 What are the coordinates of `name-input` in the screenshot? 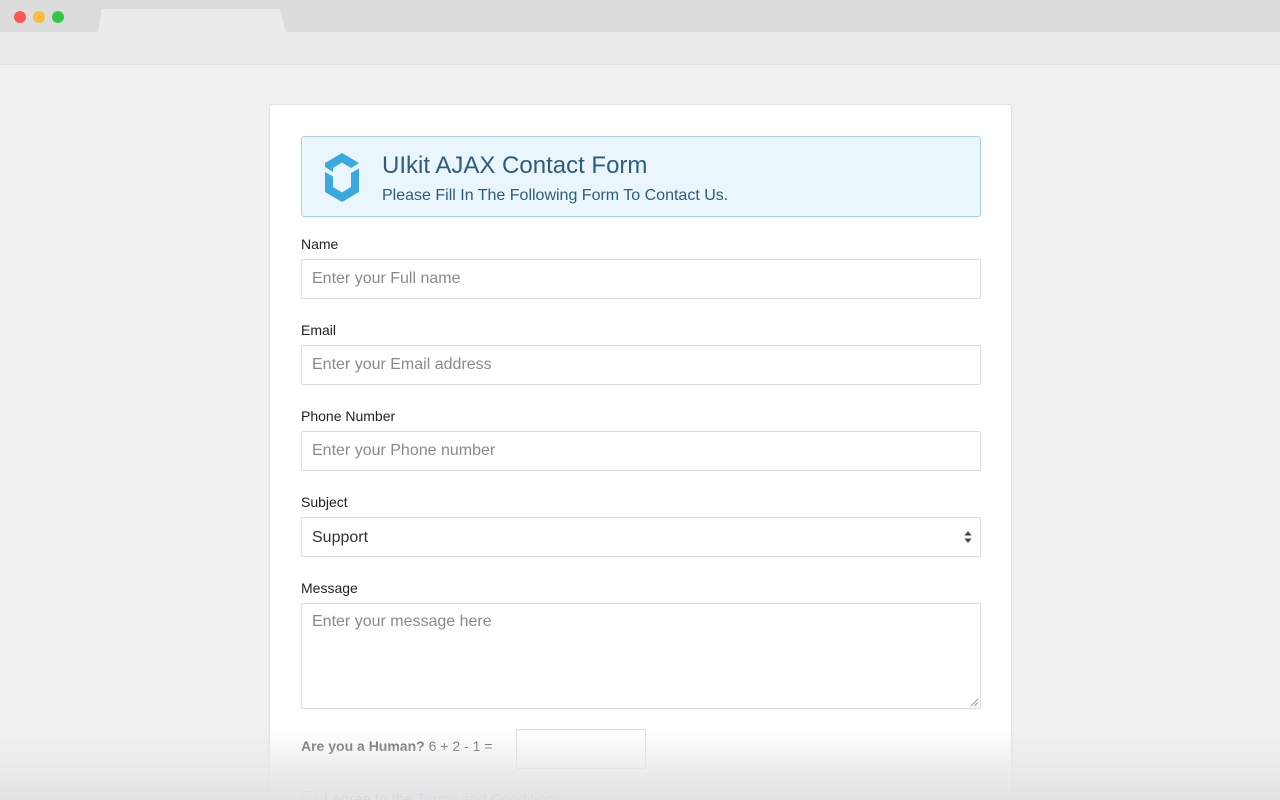 It's located at (641, 279).